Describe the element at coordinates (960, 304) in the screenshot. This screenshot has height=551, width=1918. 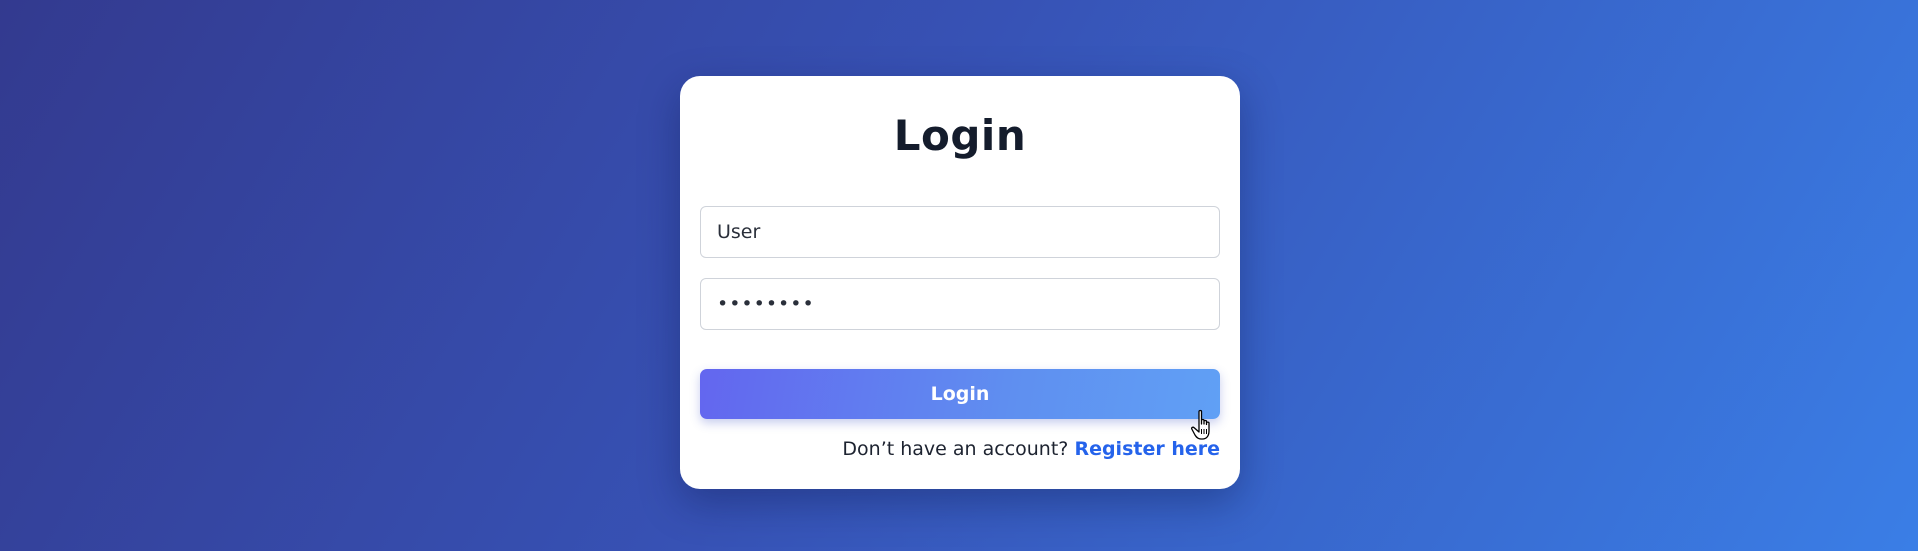
I see `password-input` at that location.